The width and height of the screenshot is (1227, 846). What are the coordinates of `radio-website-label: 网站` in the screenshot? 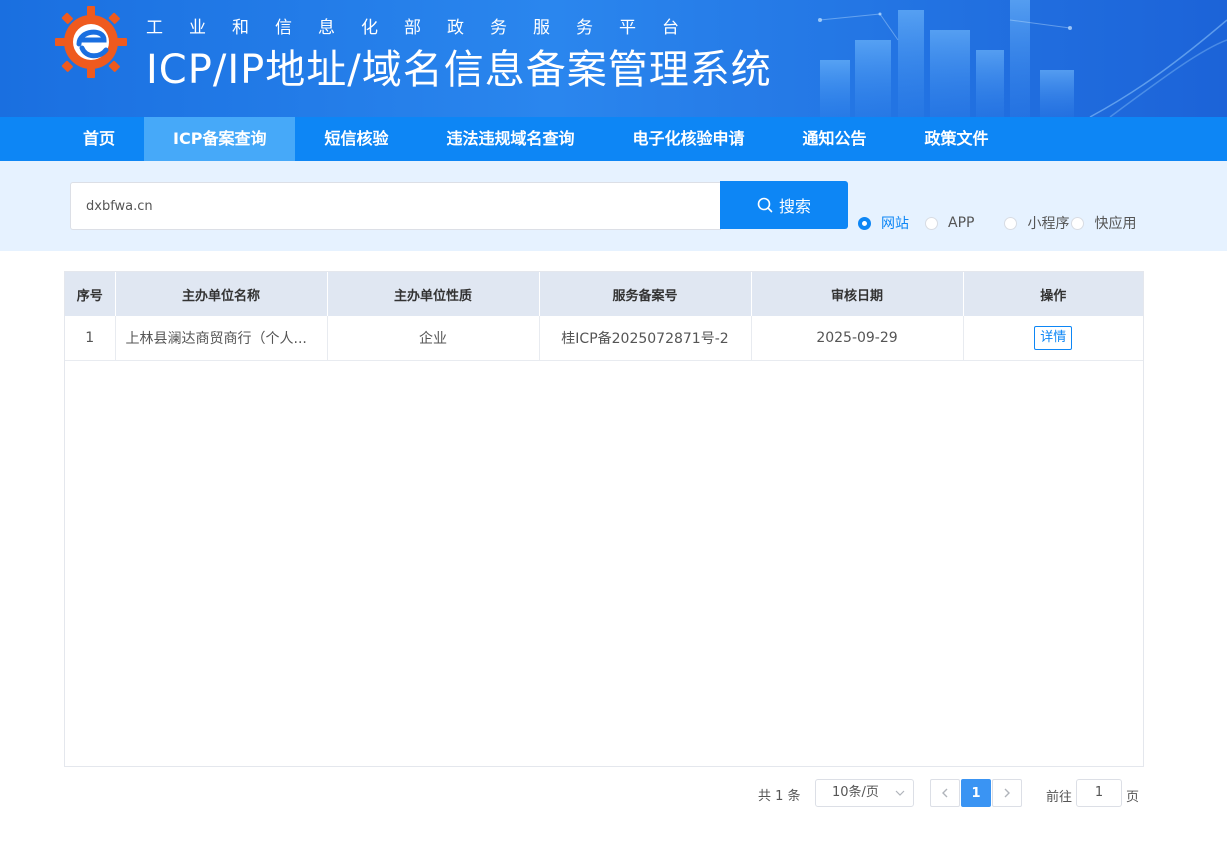 It's located at (895, 224).